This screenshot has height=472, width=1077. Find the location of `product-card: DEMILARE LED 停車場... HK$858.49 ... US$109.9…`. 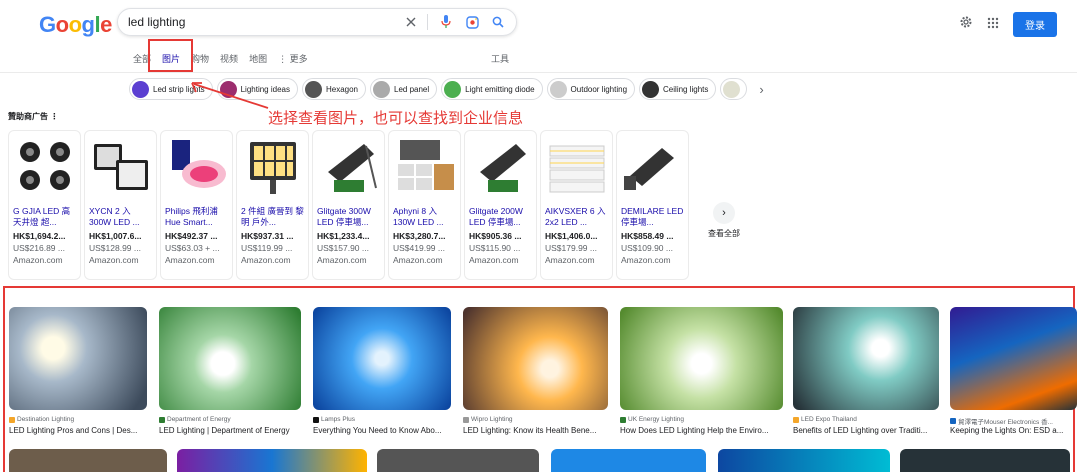

product-card: DEMILARE LED 停車場... HK$858.49 ... US$109.9… is located at coordinates (652, 205).